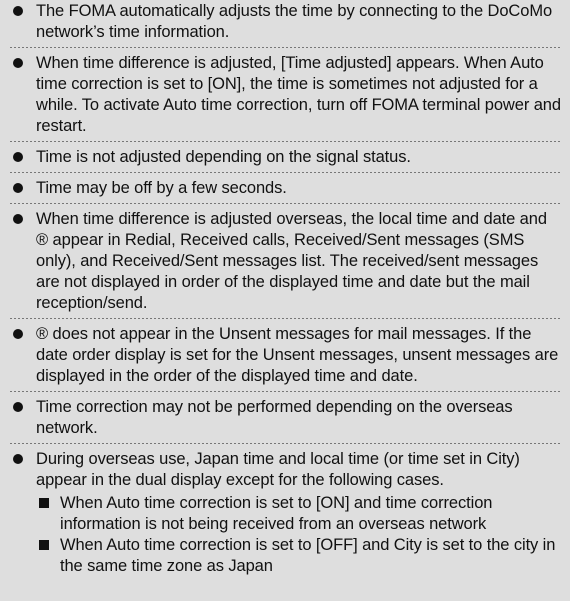  I want to click on note-item: Time may be off by a few seconds., so click(286, 188).